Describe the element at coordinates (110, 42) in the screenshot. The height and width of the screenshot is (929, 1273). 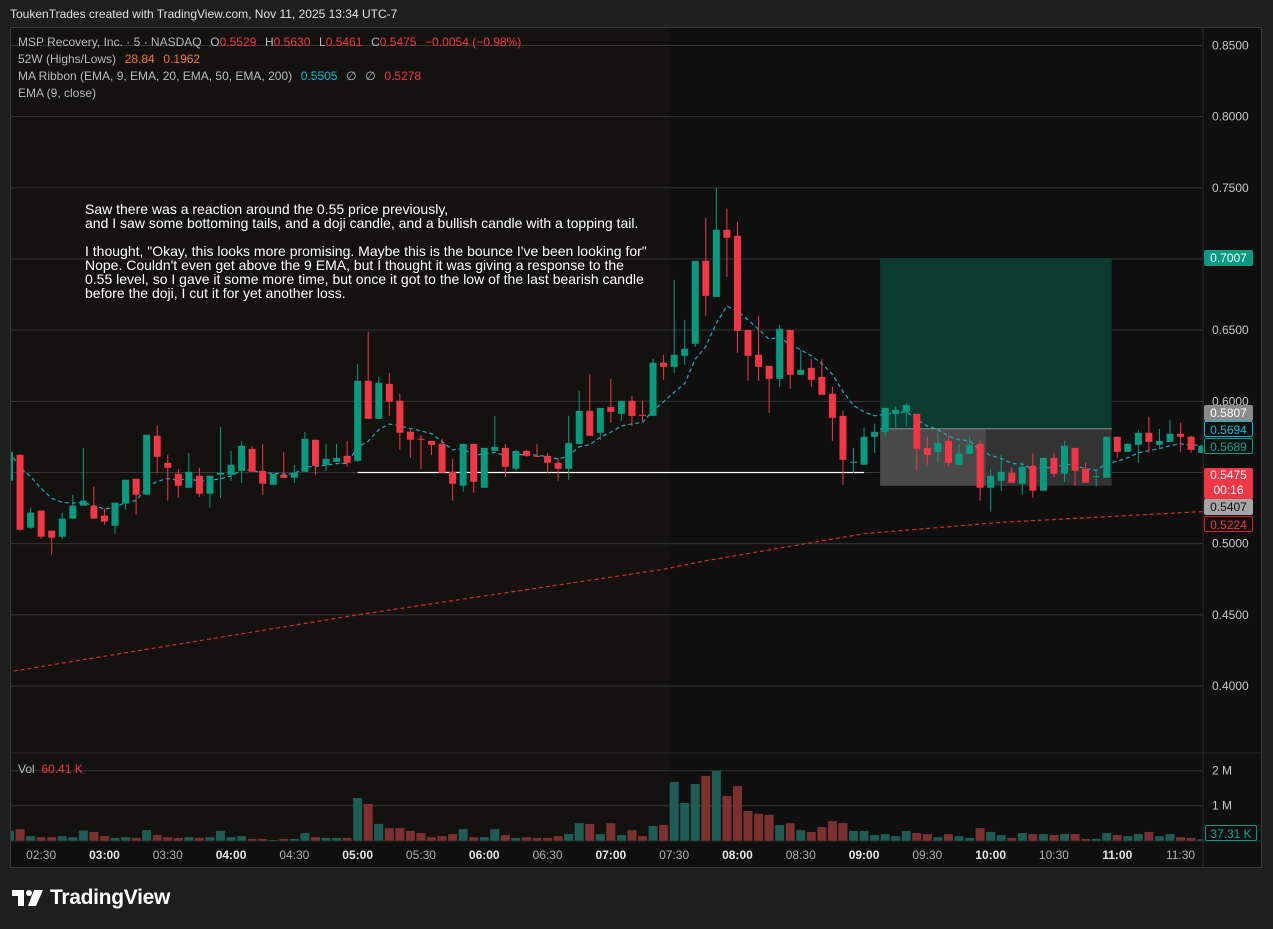
I see `symbol-name: MSP Recovery, Inc. · 5 · NASDAQ` at that location.